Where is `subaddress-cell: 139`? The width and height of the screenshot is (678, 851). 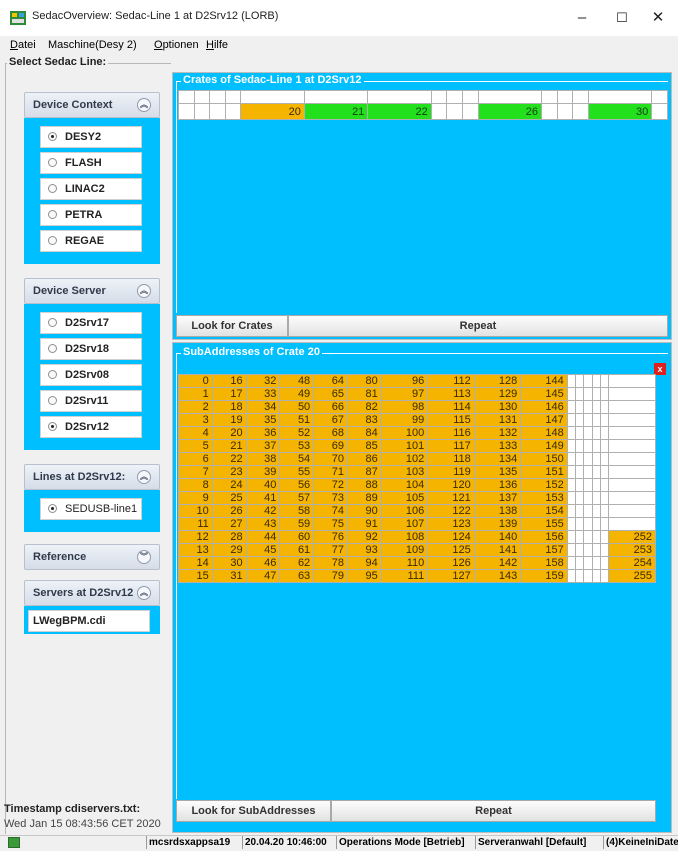 subaddress-cell: 139 is located at coordinates (497, 524).